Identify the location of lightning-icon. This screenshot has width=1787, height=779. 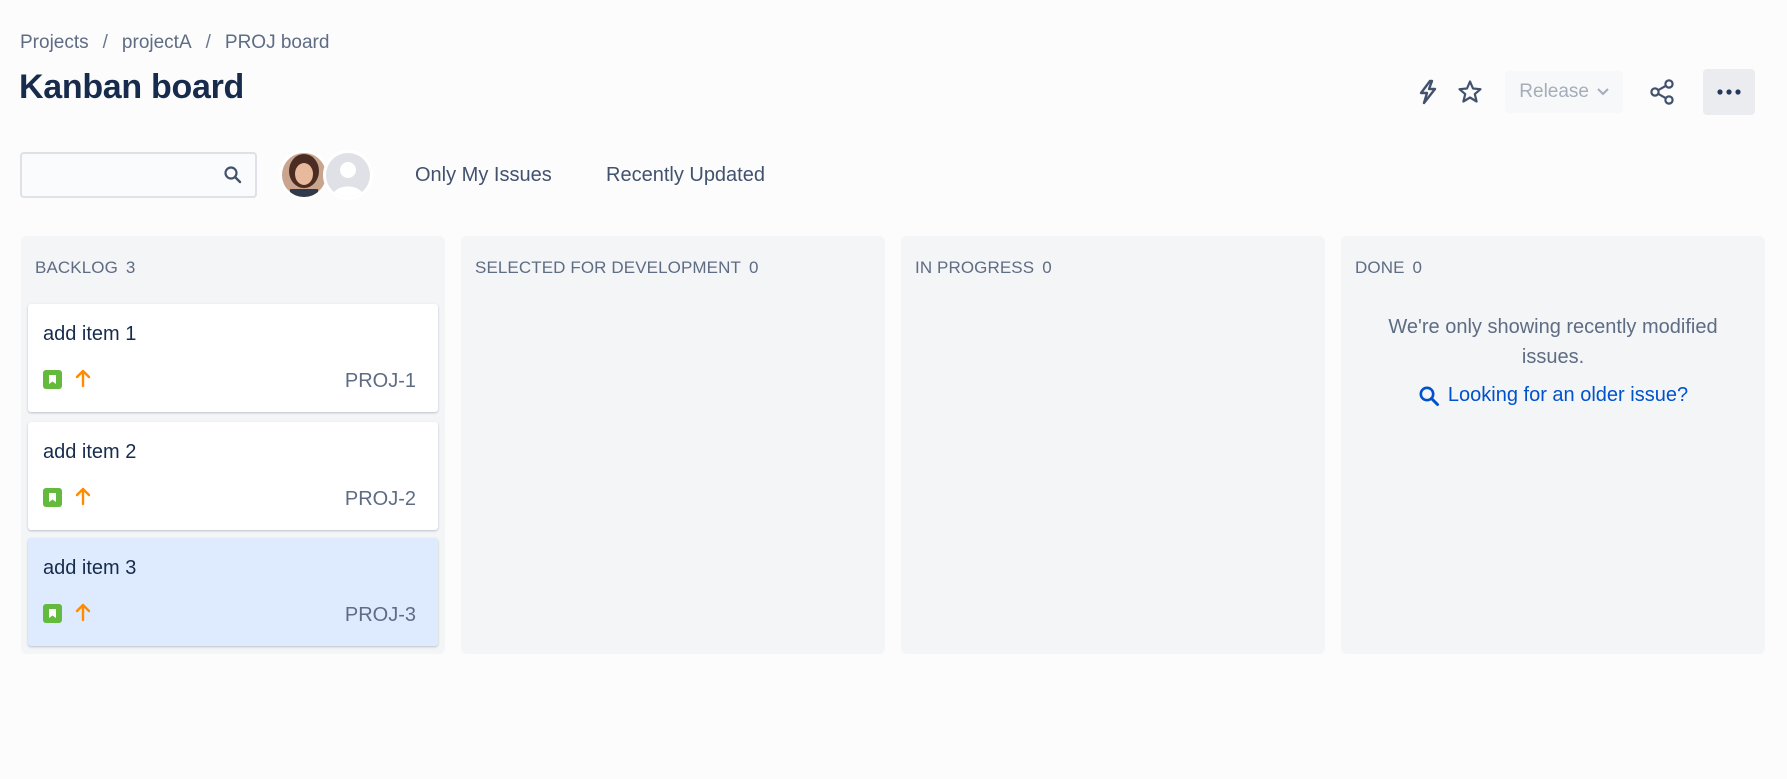
(1428, 92).